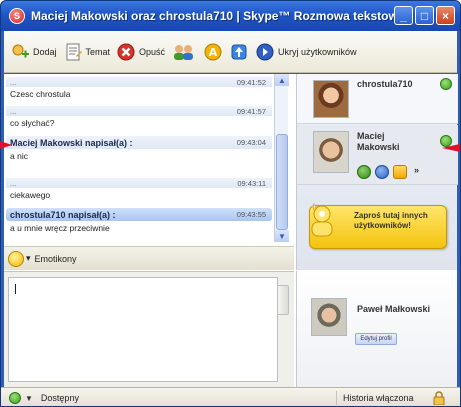 The width and height of the screenshot is (461, 407). Describe the element at coordinates (265, 52) in the screenshot. I see `hide-users-icon` at that location.